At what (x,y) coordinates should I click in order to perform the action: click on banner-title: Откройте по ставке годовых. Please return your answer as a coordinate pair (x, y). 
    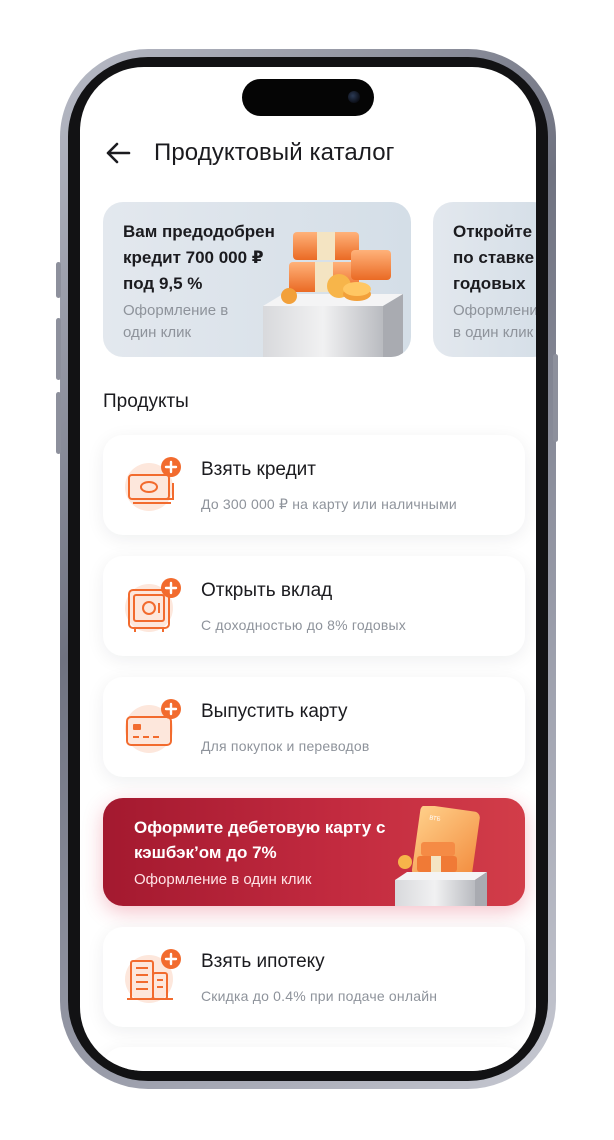
    Looking at the image, I should click on (494, 257).